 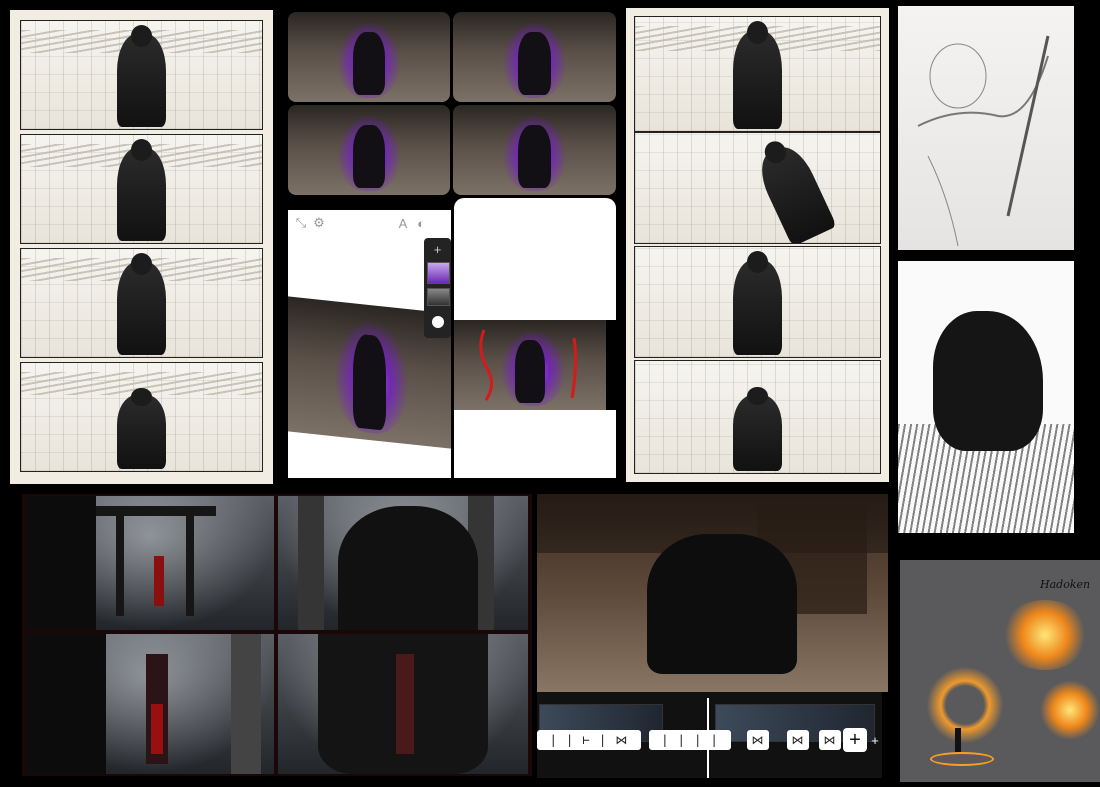 I want to click on video-frame, so click(x=712, y=593).